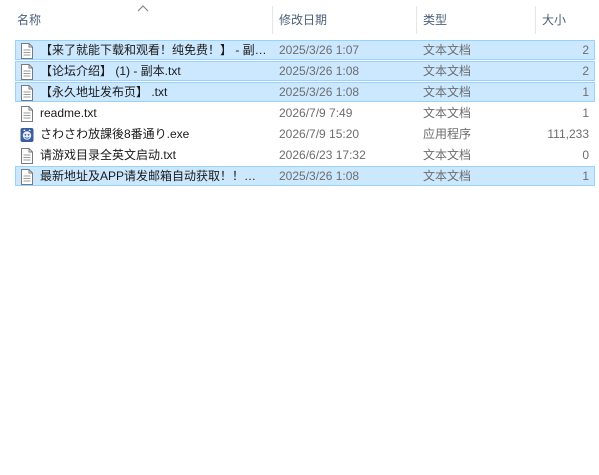 This screenshot has height=475, width=599. Describe the element at coordinates (447, 134) in the screenshot. I see `file-type: 应用程序` at that location.